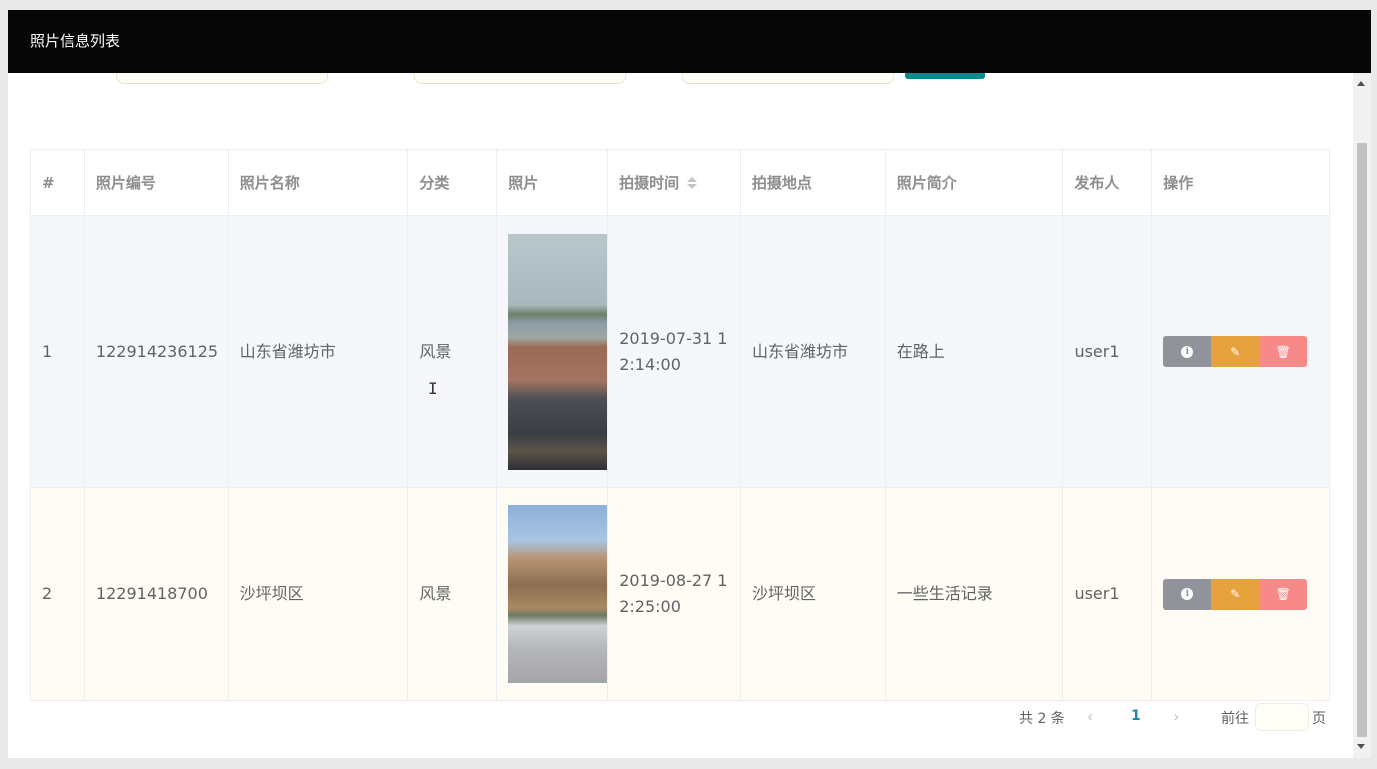 This screenshot has width=1377, height=769. What do you see at coordinates (157, 182) in the screenshot?
I see `col-header-photo-no: 照片编号` at bounding box center [157, 182].